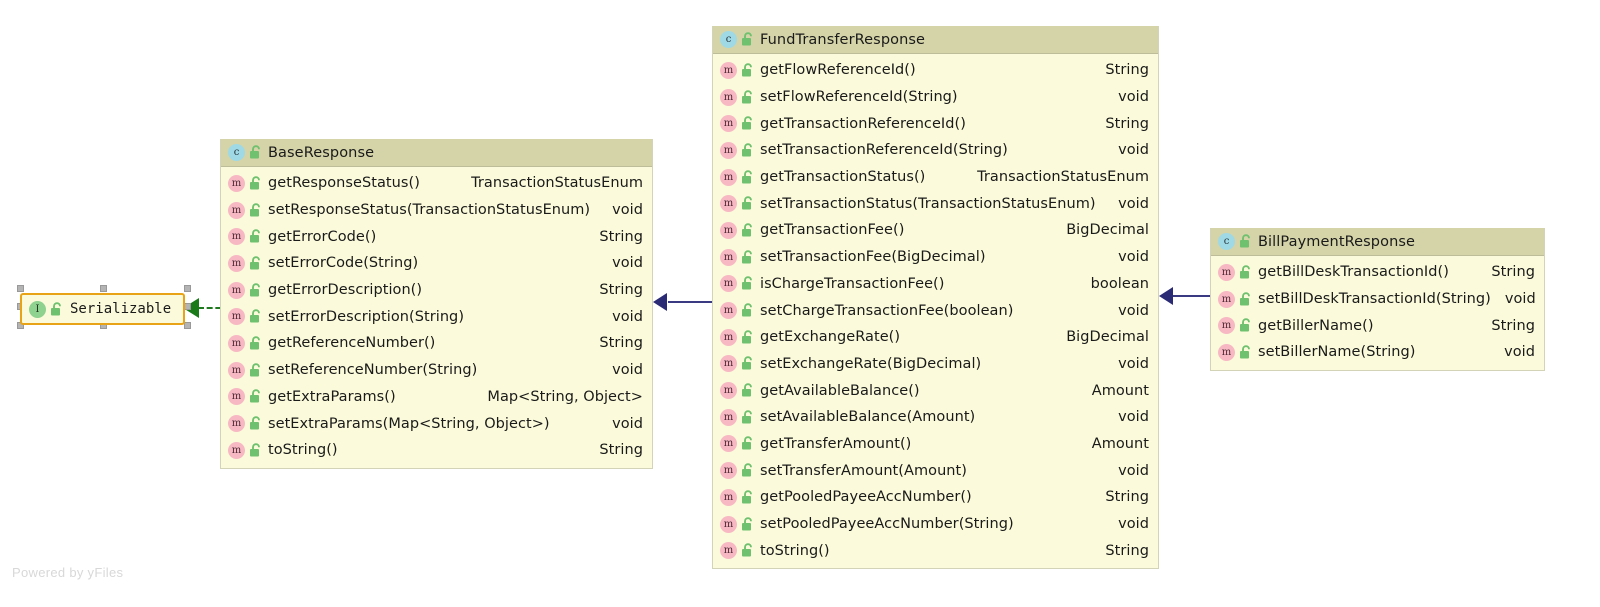  Describe the element at coordinates (690, 302) in the screenshot. I see `edge-fundtransfer-to-baseresponse-line` at that location.